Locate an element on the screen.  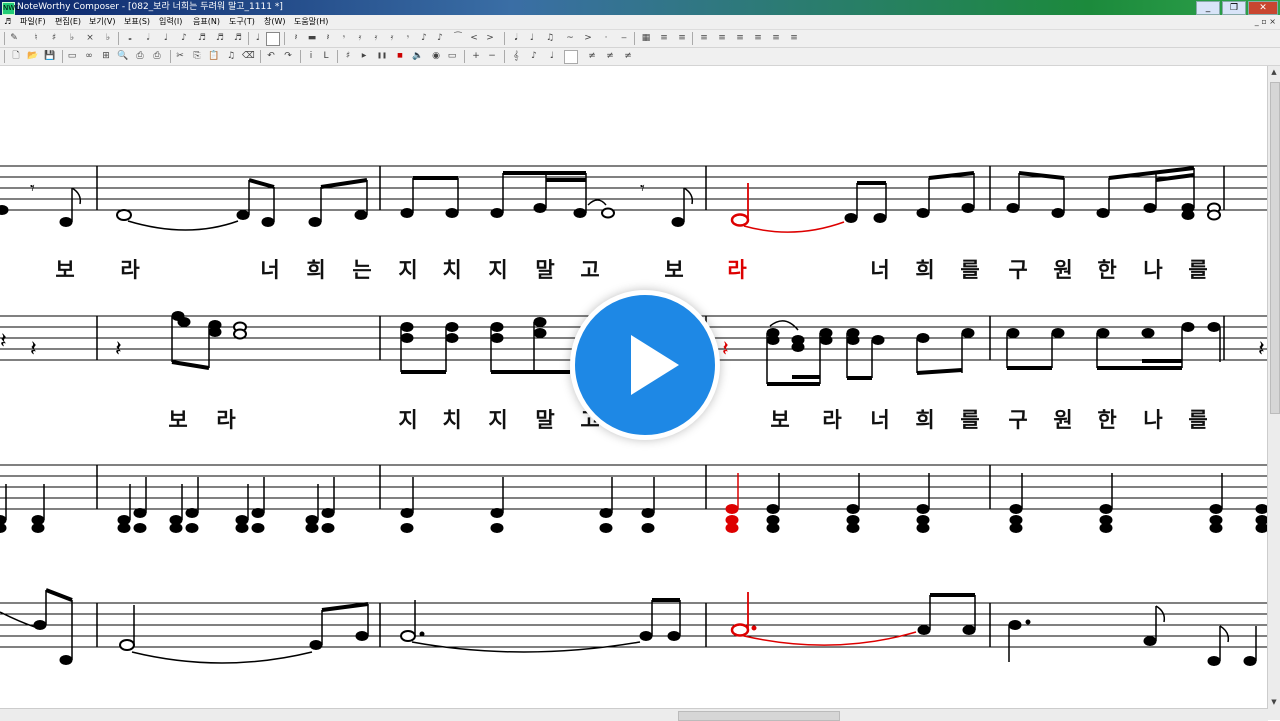
crescendo-icon: < is located at coordinates (474, 38).